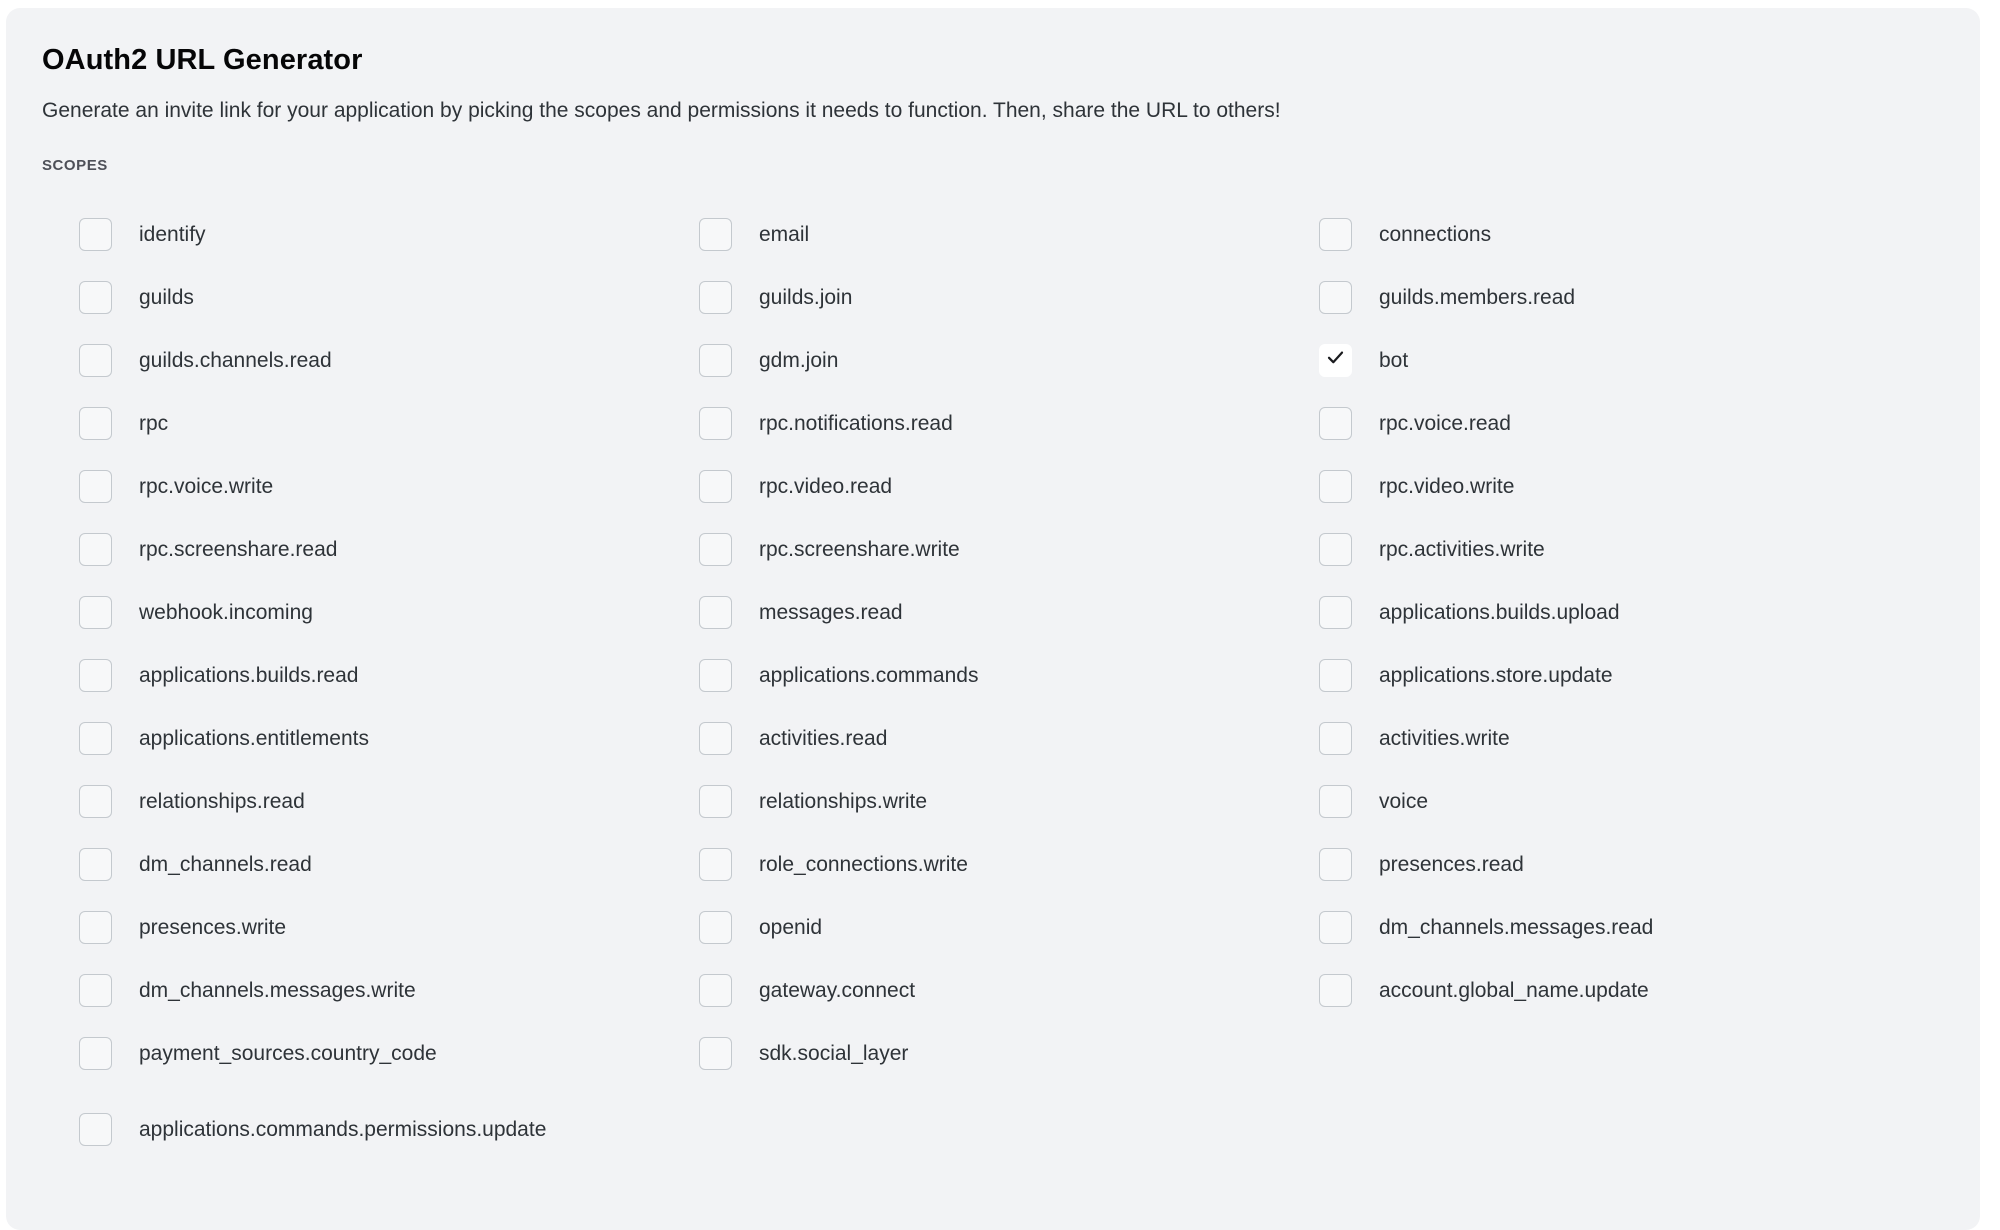  Describe the element at coordinates (389, 297) in the screenshot. I see `scope-item: guilds` at that location.